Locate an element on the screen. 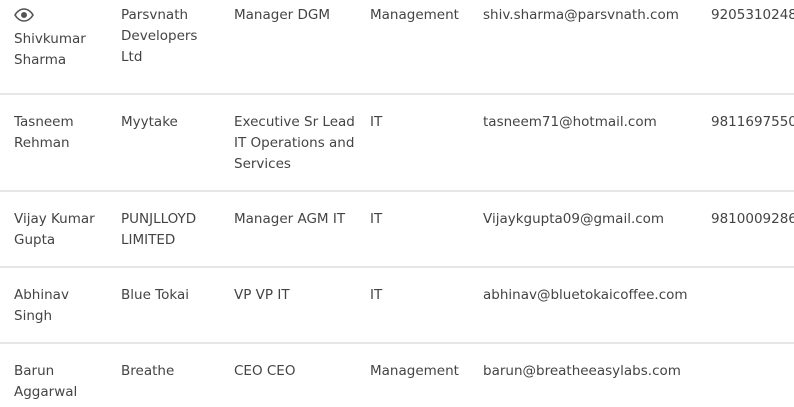 This screenshot has width=794, height=407. contact-name: Tasneem Rehman is located at coordinates (44, 132).